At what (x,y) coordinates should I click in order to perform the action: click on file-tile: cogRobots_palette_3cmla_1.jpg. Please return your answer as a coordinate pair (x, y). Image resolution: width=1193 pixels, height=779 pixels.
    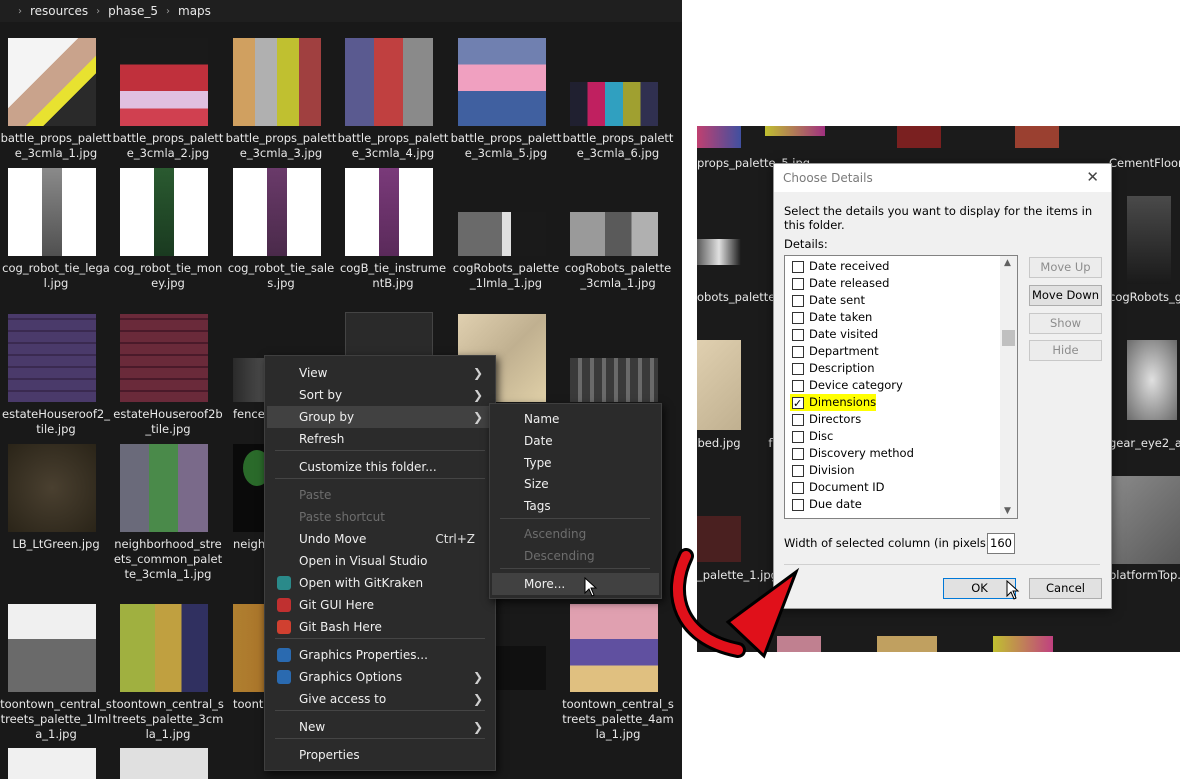
    Looking at the image, I should click on (618, 255).